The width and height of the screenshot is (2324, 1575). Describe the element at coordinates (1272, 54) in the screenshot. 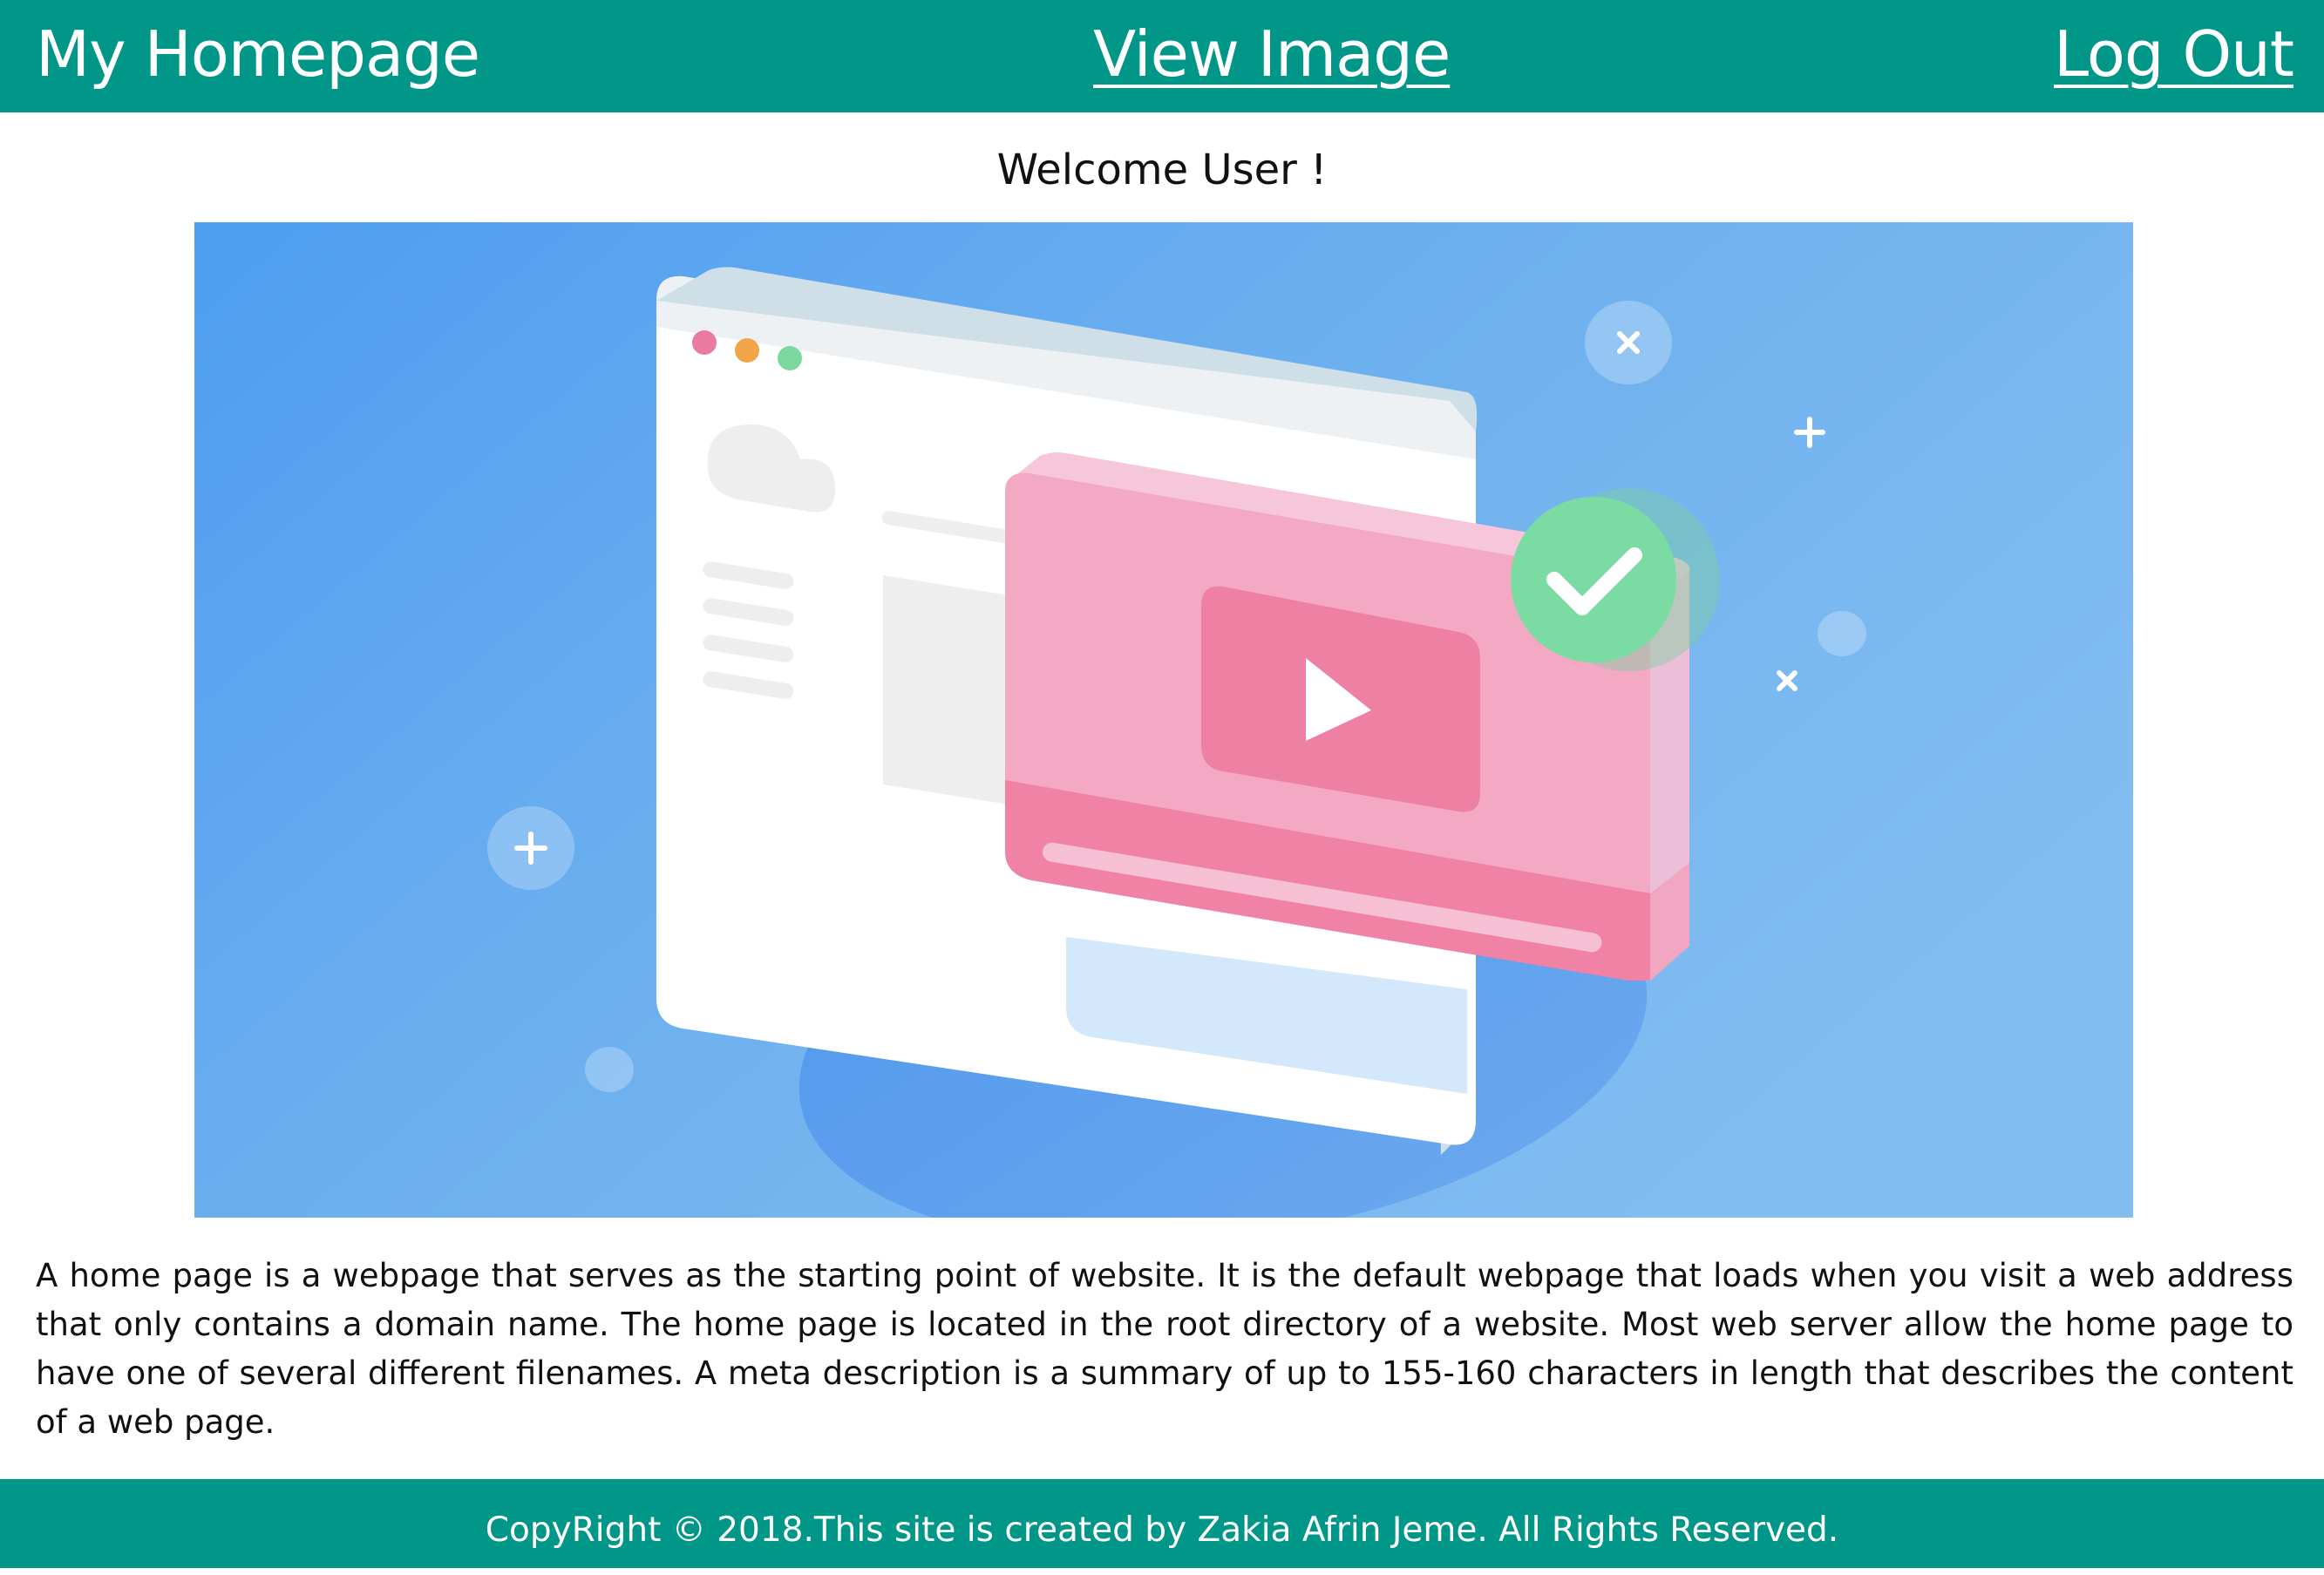

I see `view-image-link: View Image` at that location.